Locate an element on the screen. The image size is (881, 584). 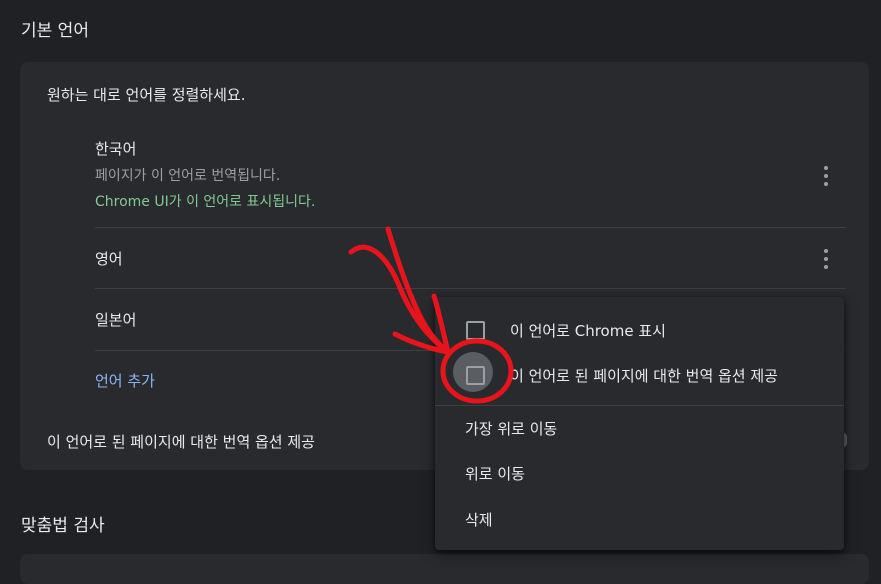
spellcheck-heading: 맞춤법 검사 is located at coordinates (63, 526).